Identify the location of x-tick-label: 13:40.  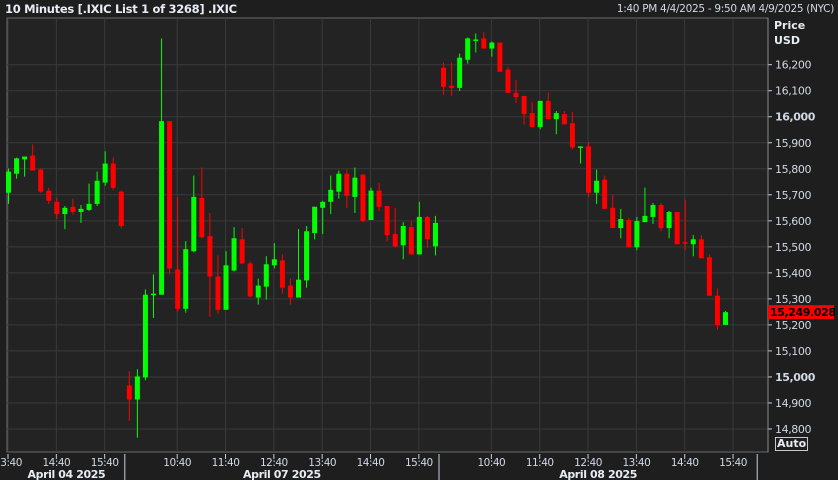
(11, 463).